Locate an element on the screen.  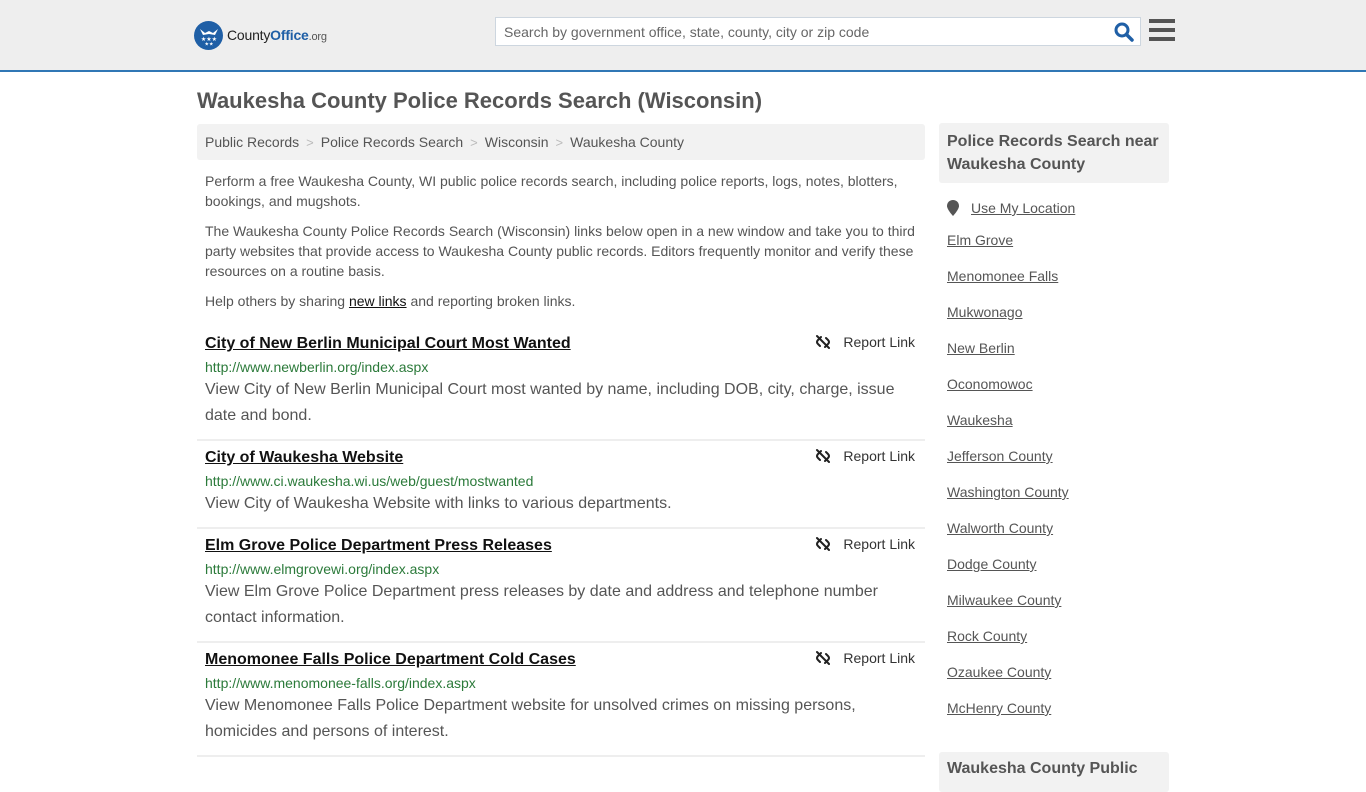
sidebar-link-menomonee-falls: Menomonee Falls is located at coordinates (1054, 276).